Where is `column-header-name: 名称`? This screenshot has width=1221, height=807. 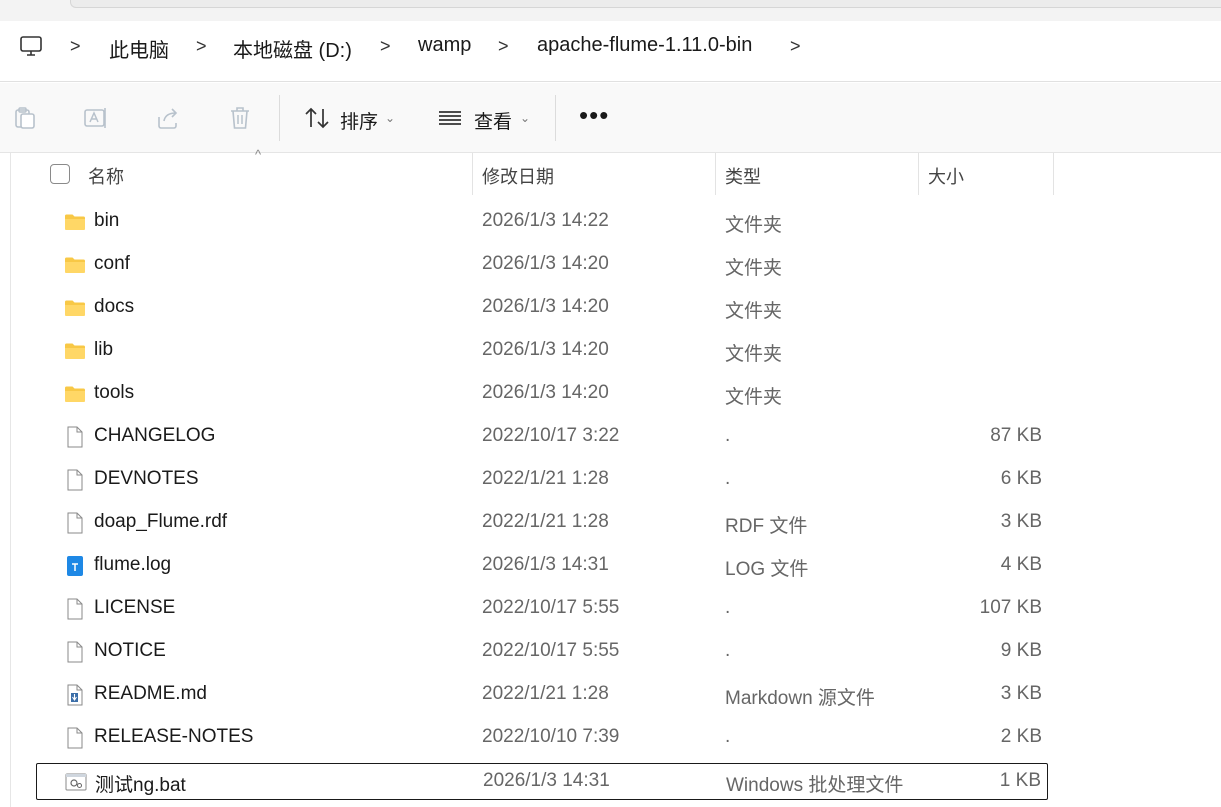 column-header-name: 名称 is located at coordinates (106, 176).